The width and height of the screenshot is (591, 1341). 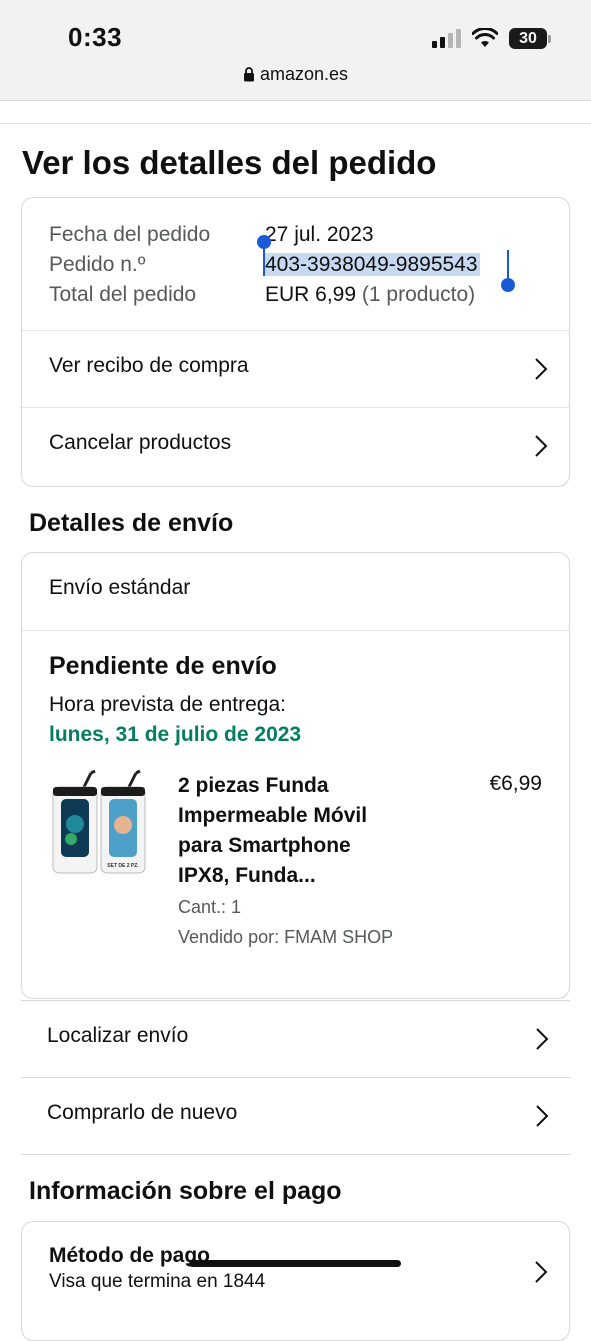 What do you see at coordinates (295, 50) in the screenshot?
I see `browser-status-bar: 0:33 30 amazon.es` at bounding box center [295, 50].